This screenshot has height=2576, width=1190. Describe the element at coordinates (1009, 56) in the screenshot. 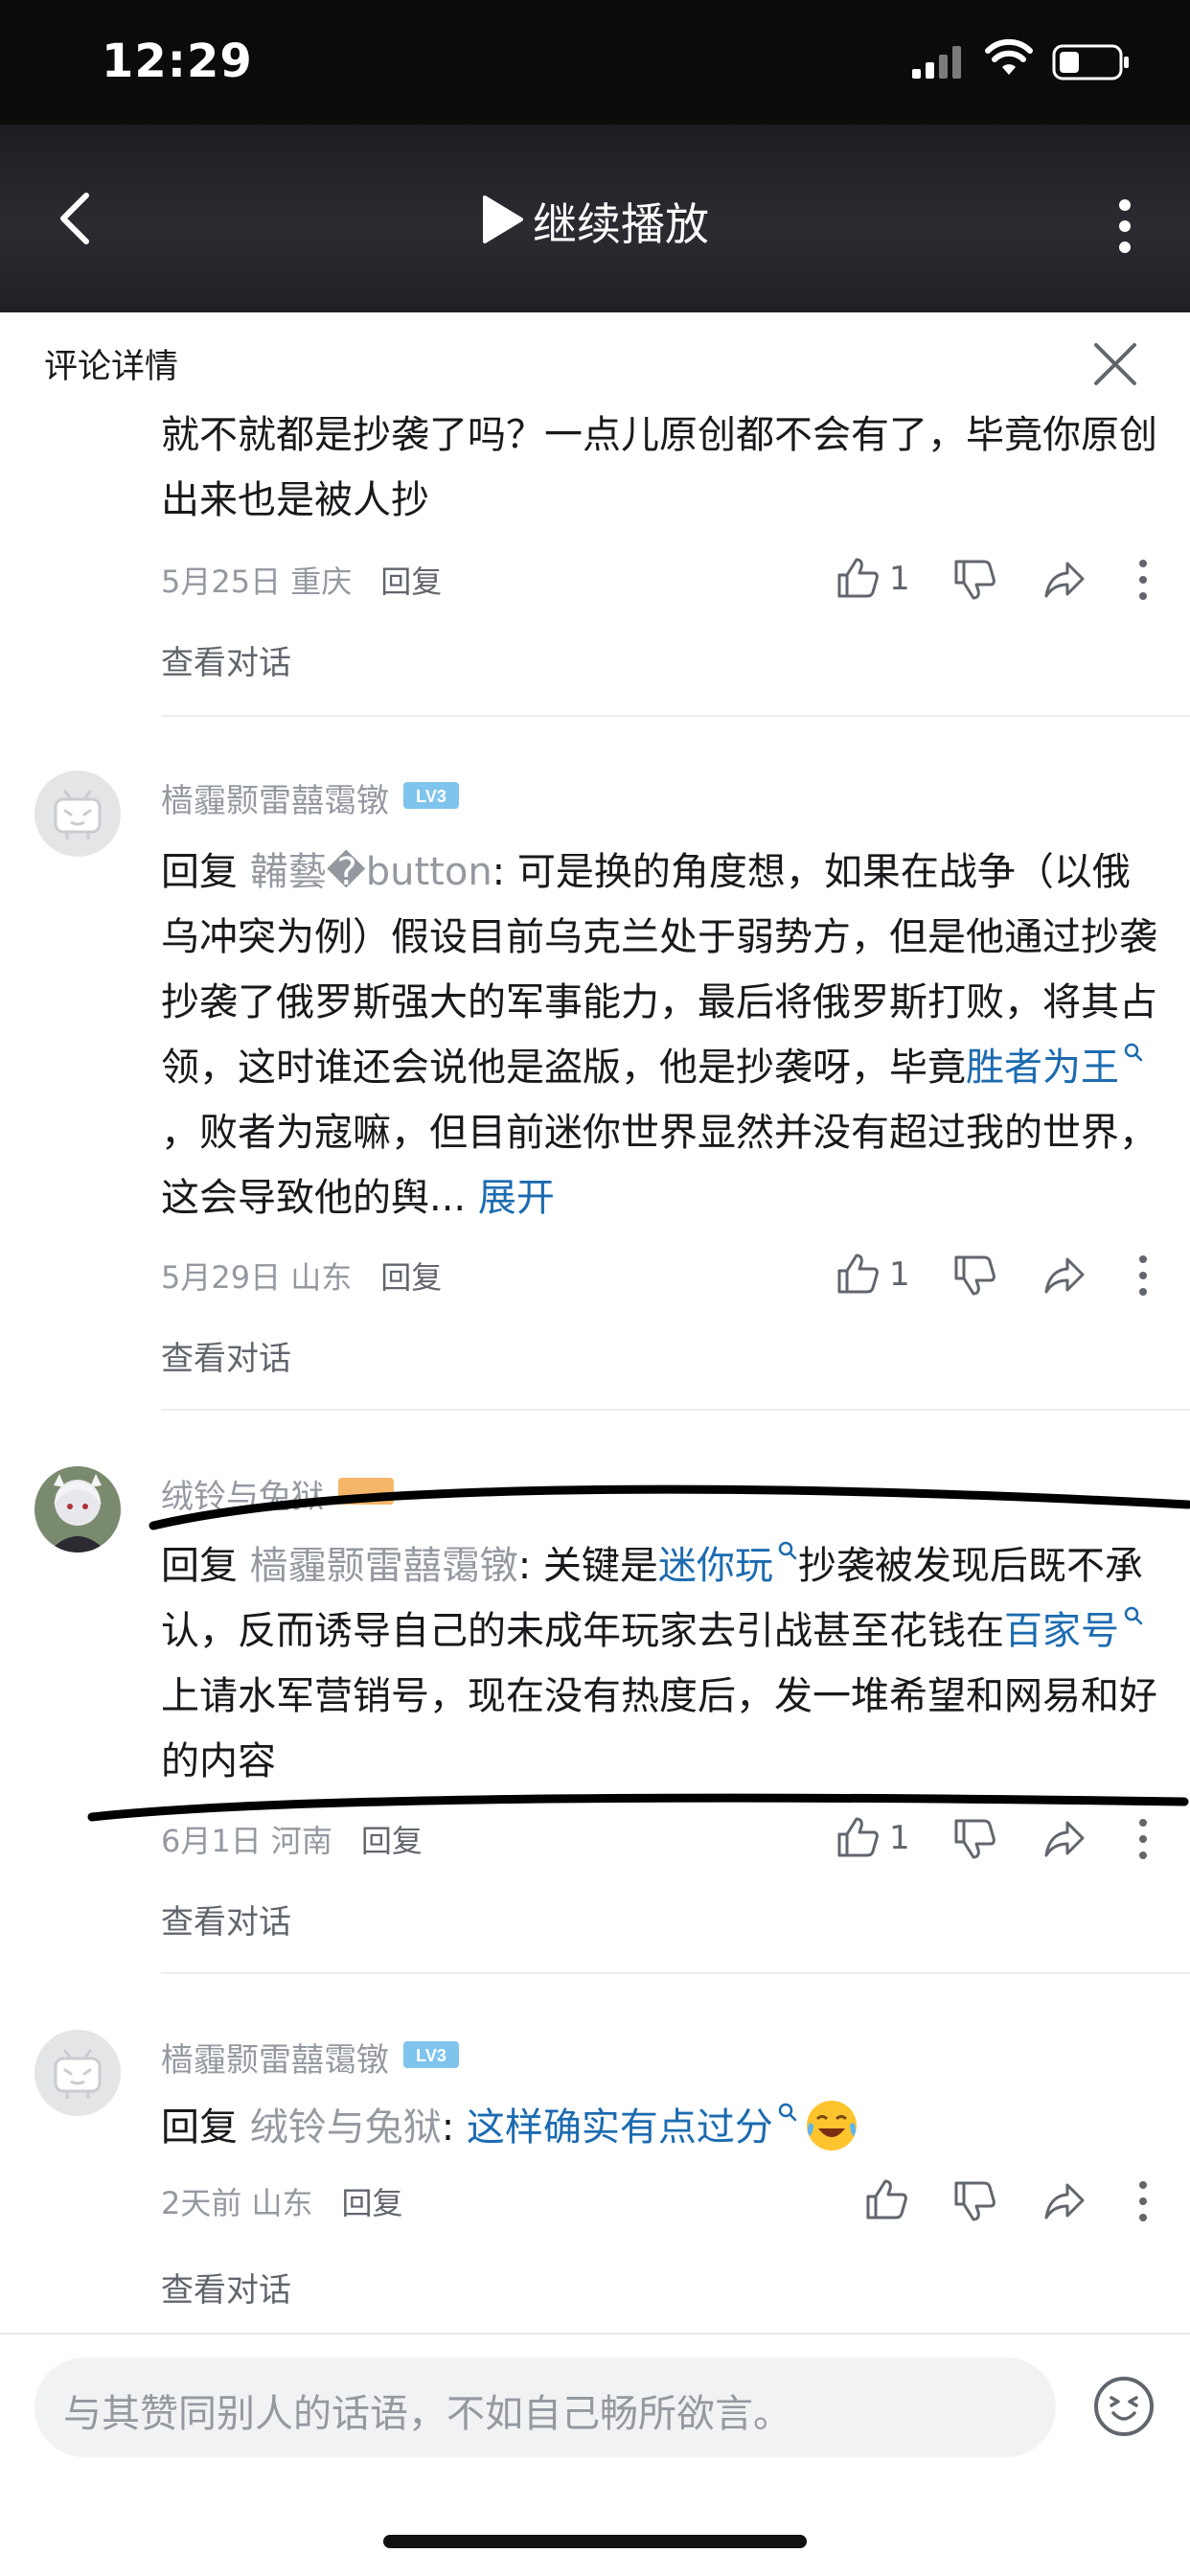

I see `wifi-icon` at that location.